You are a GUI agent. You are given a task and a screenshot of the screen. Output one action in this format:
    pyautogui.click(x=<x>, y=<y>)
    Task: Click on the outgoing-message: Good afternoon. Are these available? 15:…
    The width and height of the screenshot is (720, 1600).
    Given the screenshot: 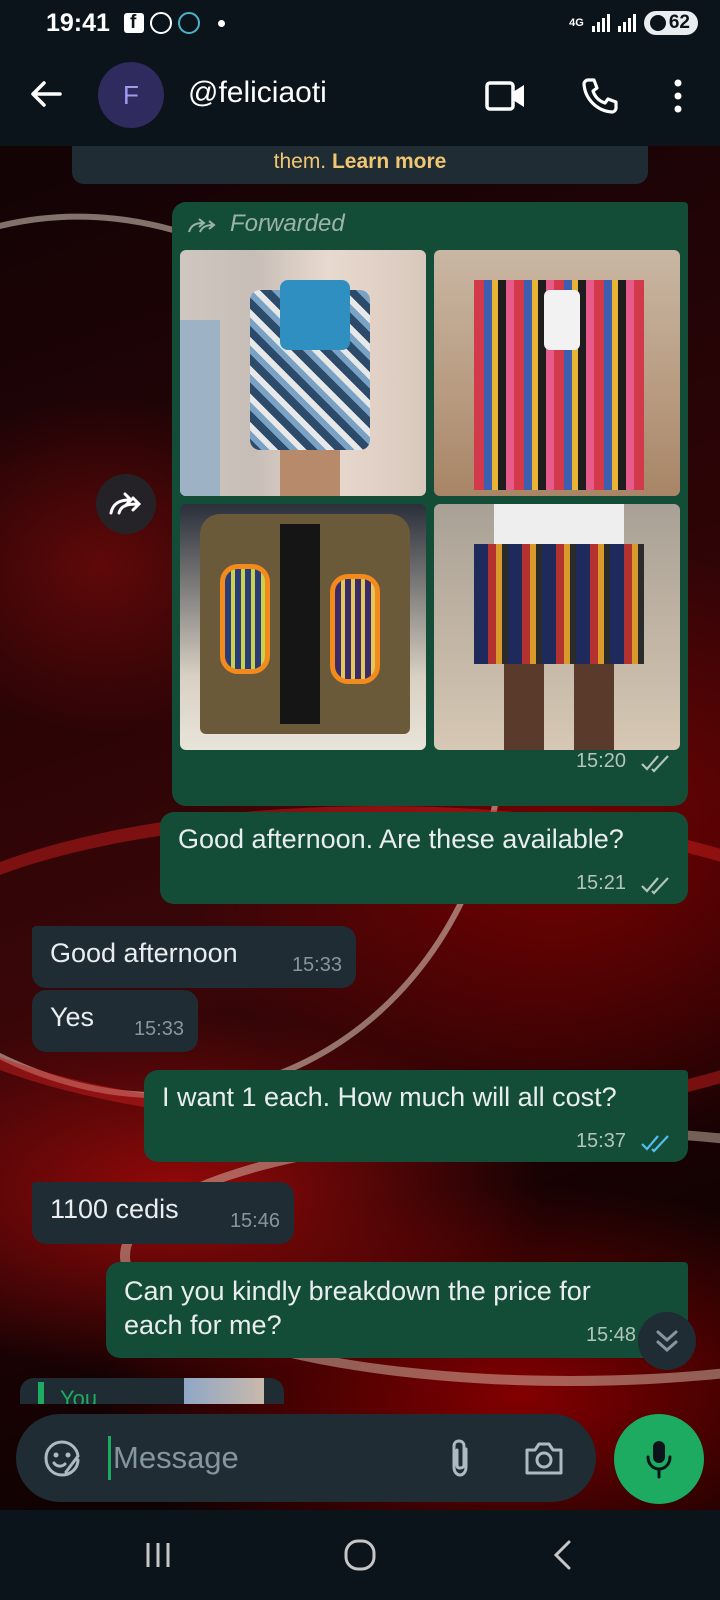 What is the action you would take?
    pyautogui.click(x=424, y=858)
    